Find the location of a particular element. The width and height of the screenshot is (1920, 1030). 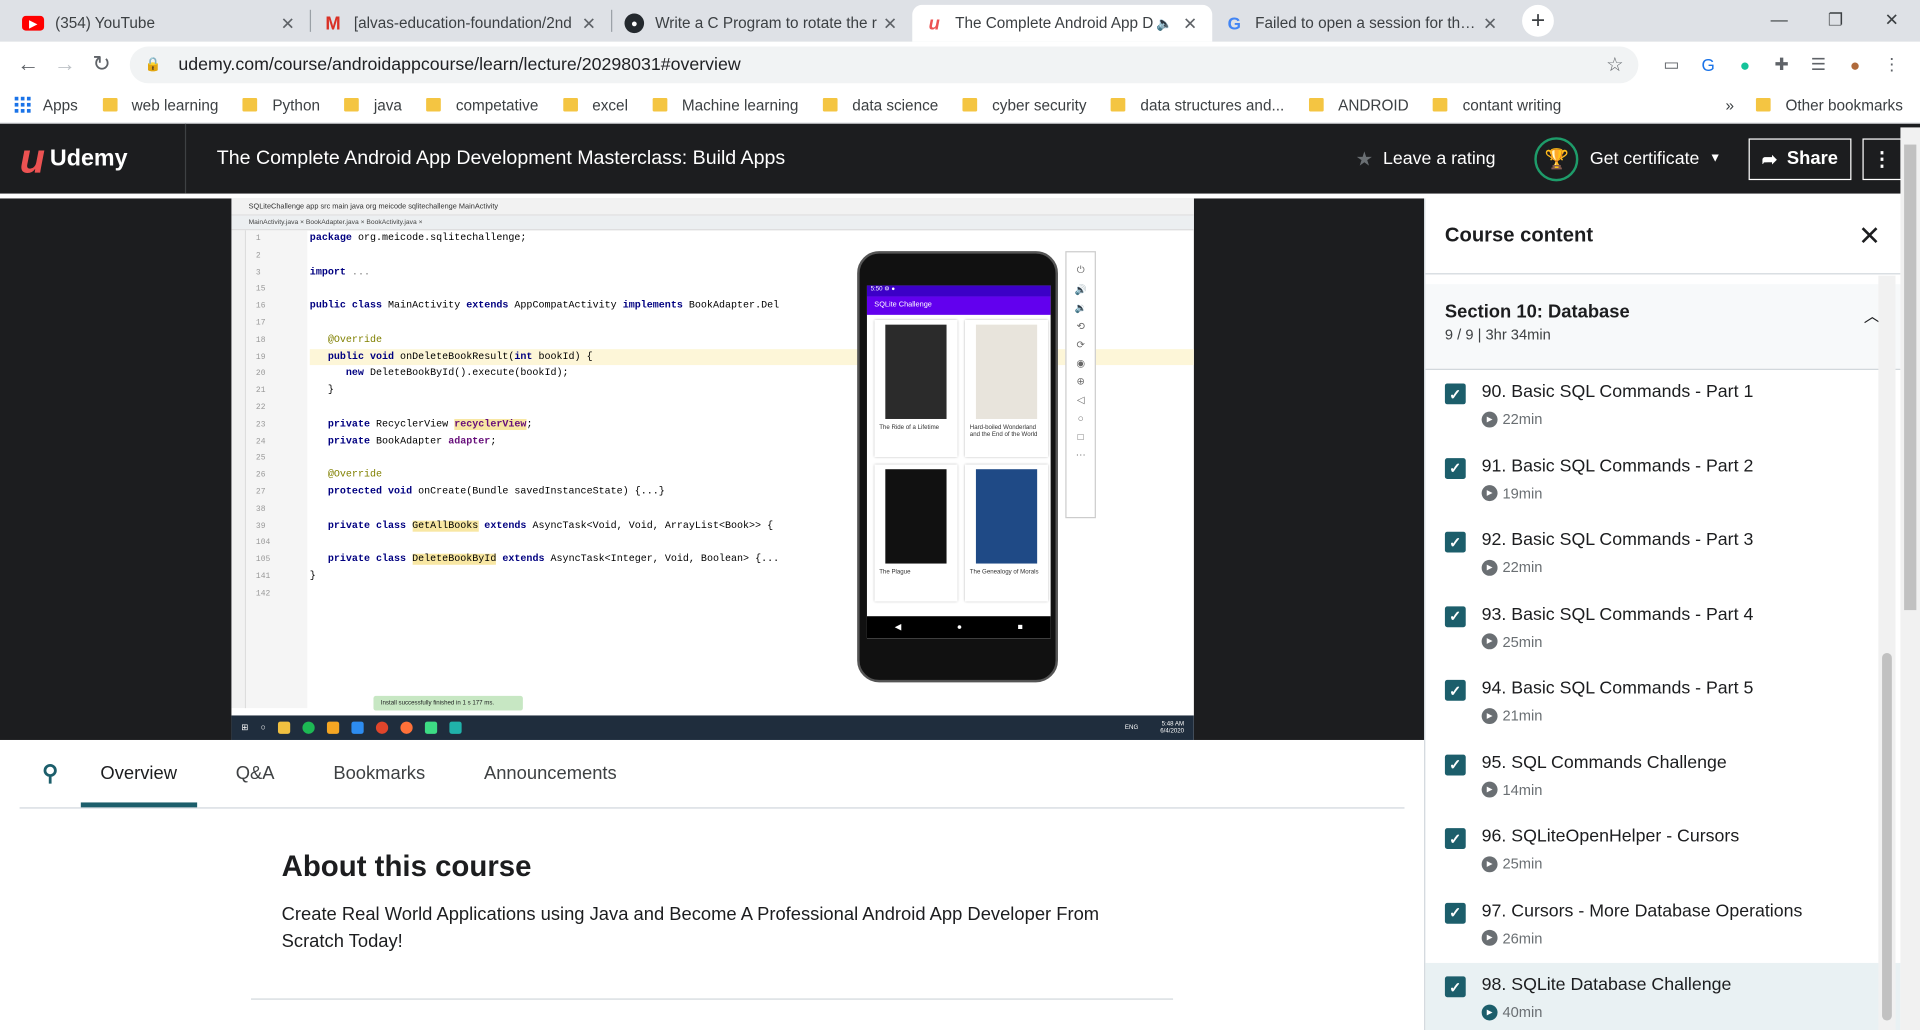

get-certificate-button: 🏆 Get certificate ▼ is located at coordinates (1627, 158).